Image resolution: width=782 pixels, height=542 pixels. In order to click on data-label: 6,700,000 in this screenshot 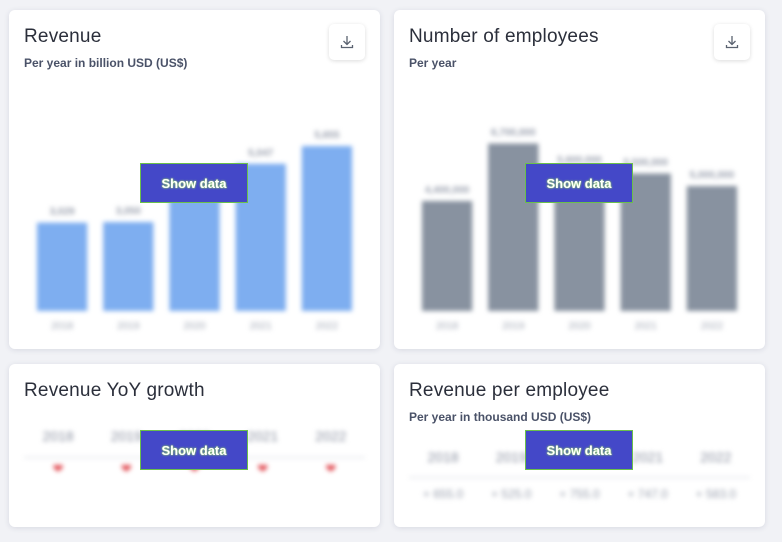, I will do `click(513, 133)`.